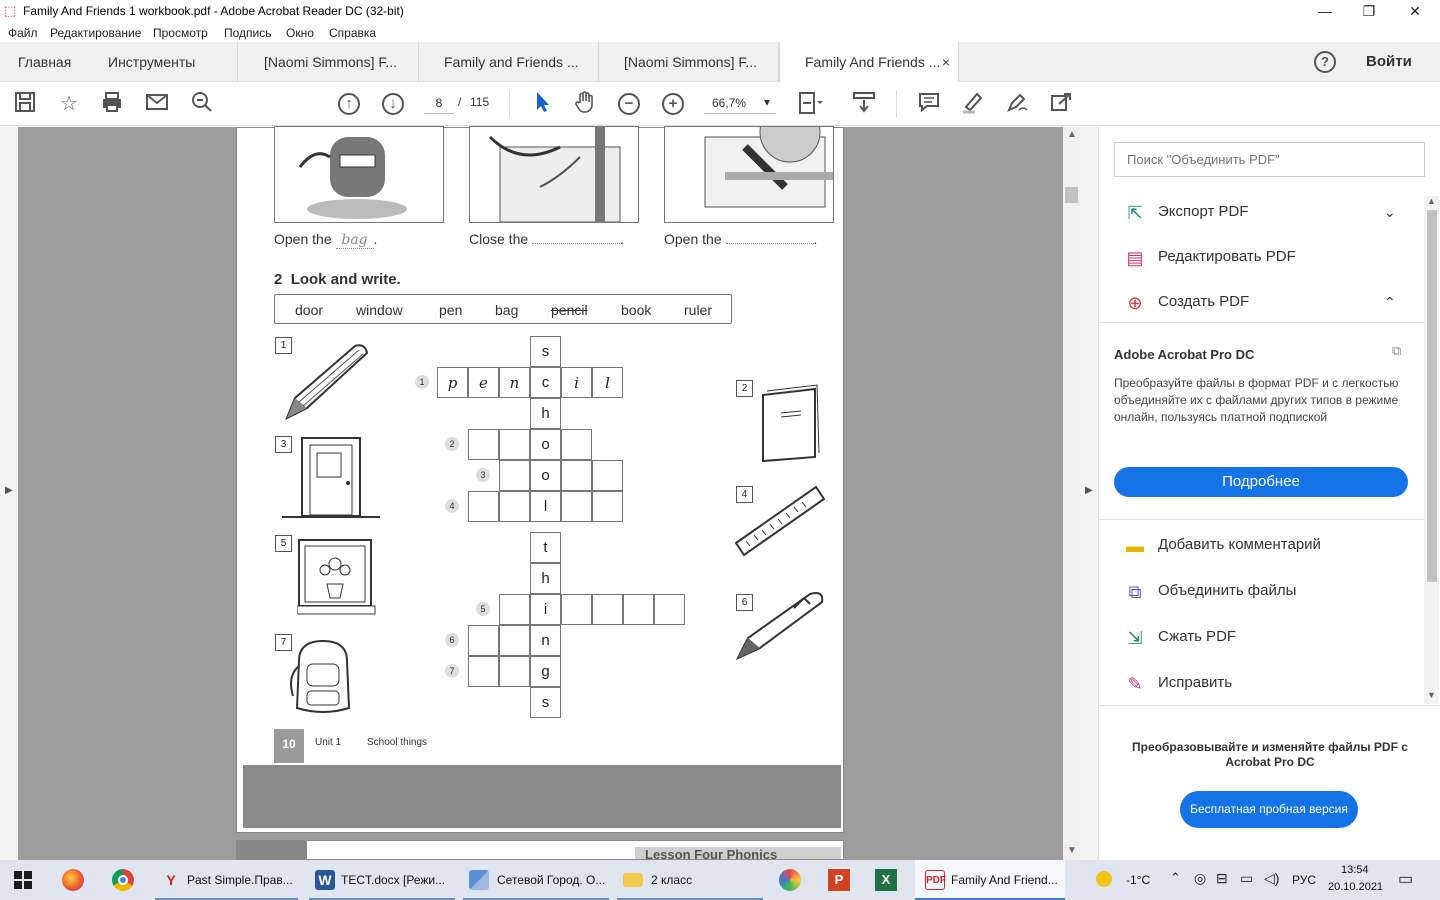  What do you see at coordinates (157, 104) in the screenshot?
I see `email-icon` at bounding box center [157, 104].